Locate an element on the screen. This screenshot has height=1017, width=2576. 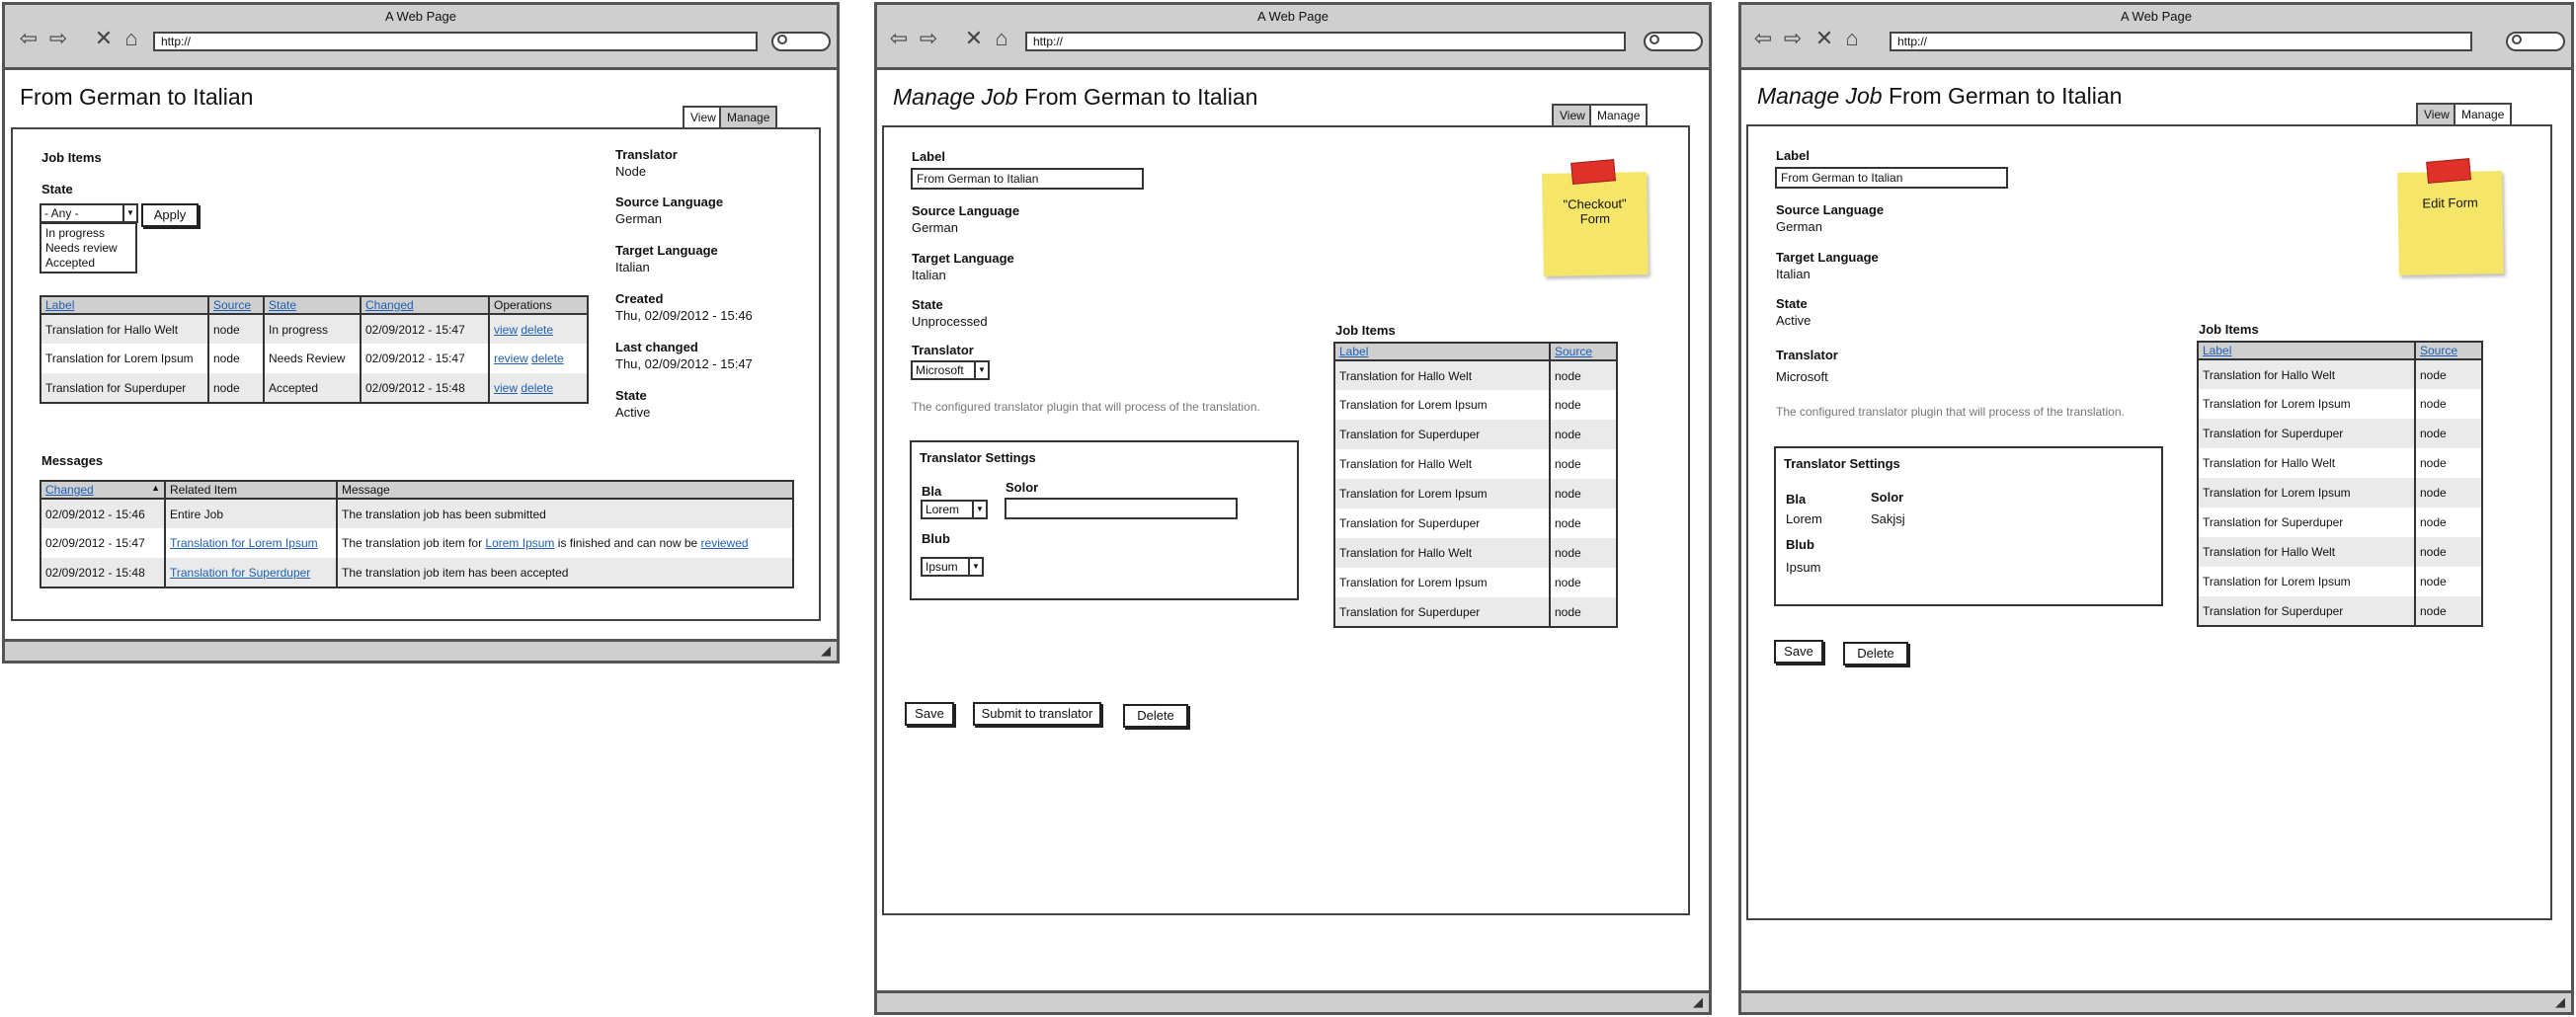
state-filter-select: - Any - ▼ is located at coordinates (89, 213).